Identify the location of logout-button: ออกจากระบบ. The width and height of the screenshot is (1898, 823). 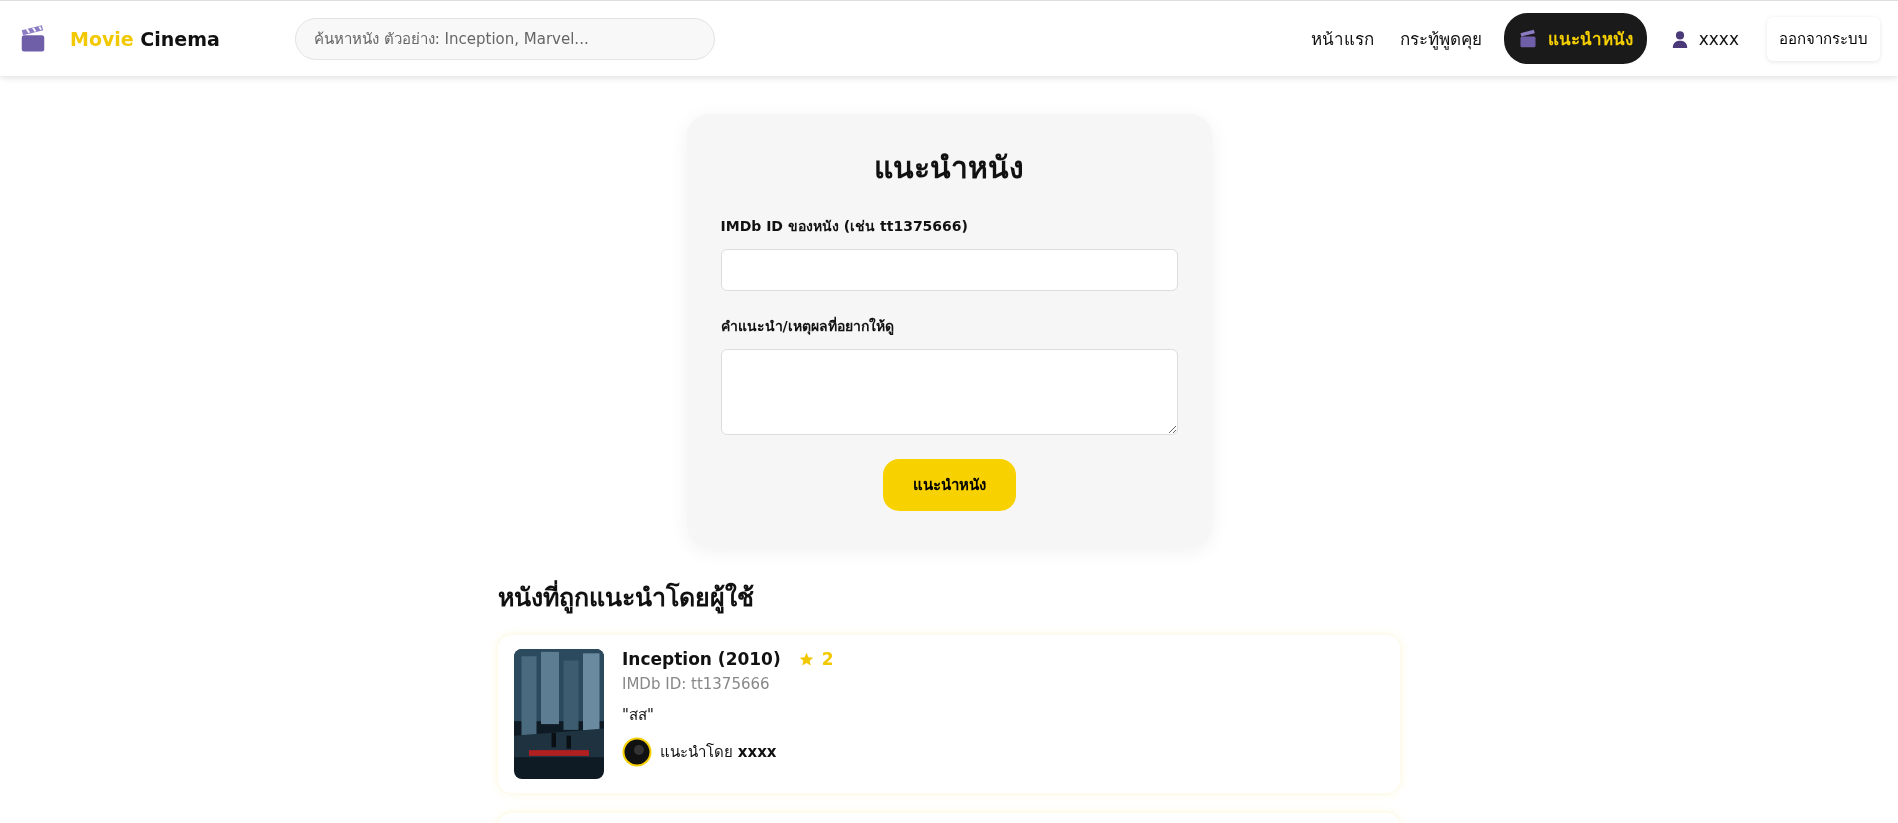
(1823, 38).